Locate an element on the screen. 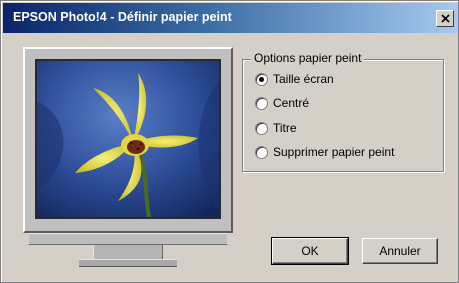 This screenshot has width=459, height=283. monitor-stand is located at coordinates (128, 252).